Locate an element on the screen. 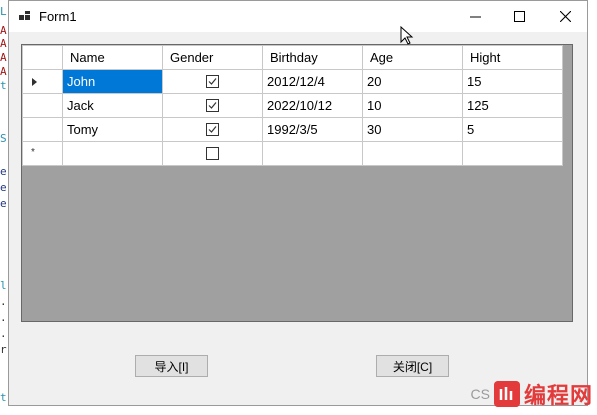 The width and height of the screenshot is (597, 415). cell-age: 30 is located at coordinates (412, 129).